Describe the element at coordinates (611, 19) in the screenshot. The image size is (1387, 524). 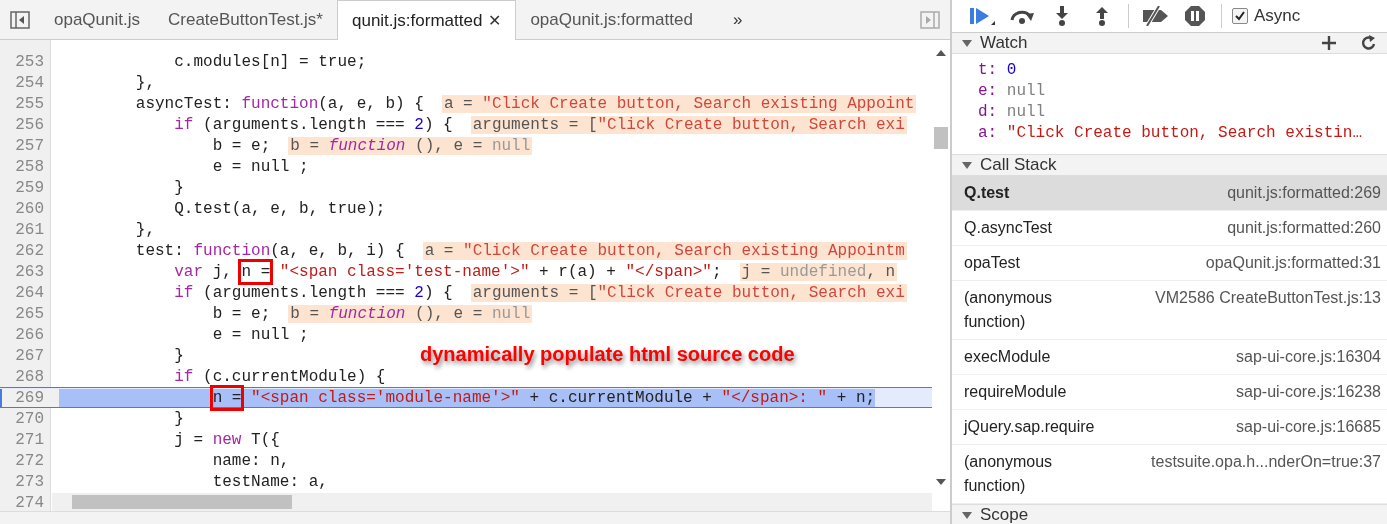
I see `file-tab: opaQunit.js:formatted` at that location.